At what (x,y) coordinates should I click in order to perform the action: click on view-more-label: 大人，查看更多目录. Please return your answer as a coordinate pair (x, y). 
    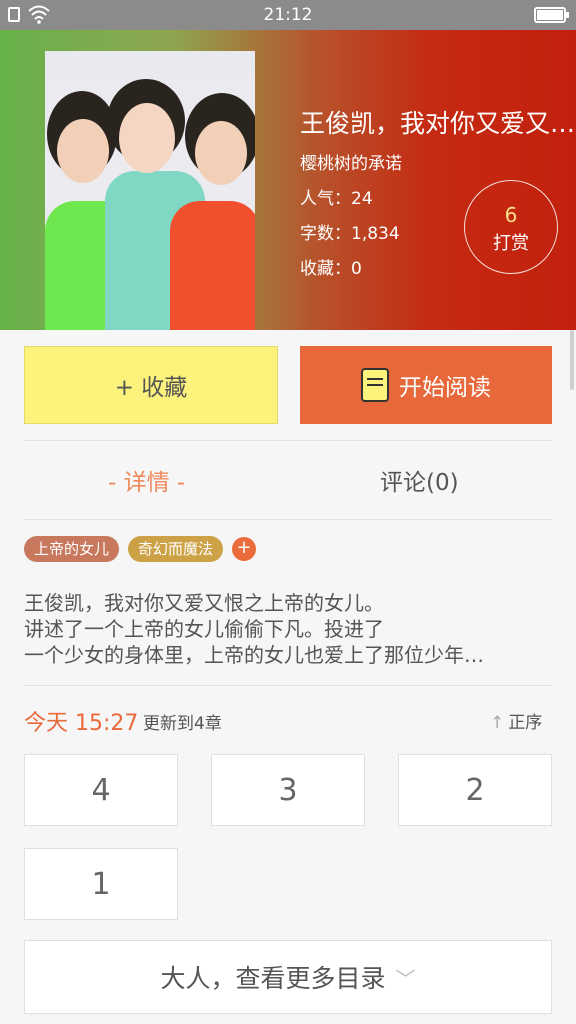
    Looking at the image, I should click on (273, 978).